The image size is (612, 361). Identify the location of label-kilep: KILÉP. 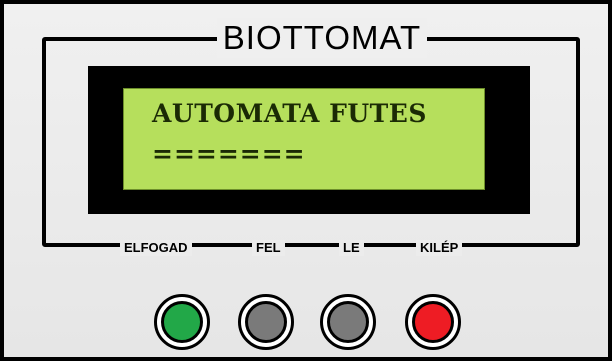
(439, 248).